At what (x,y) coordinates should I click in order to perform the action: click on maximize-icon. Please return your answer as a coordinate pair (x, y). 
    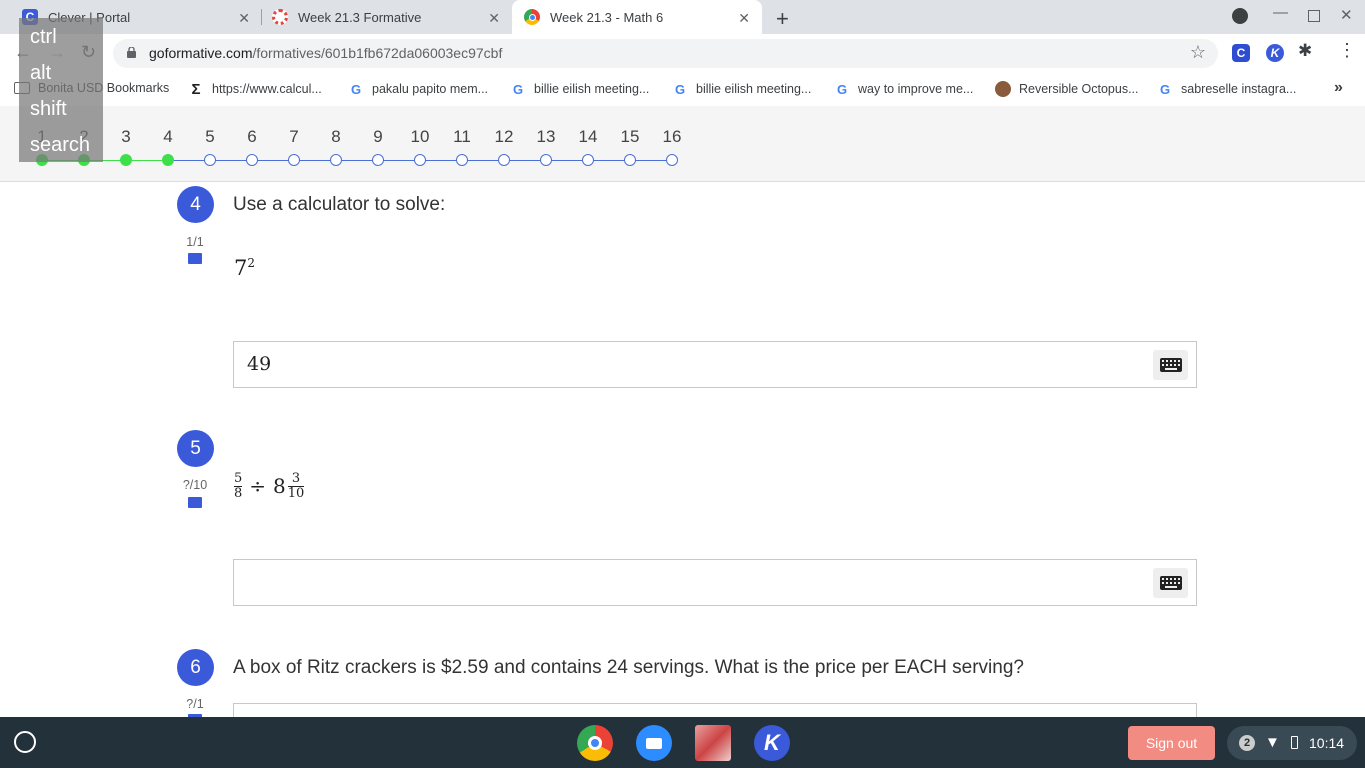
    Looking at the image, I should click on (1314, 16).